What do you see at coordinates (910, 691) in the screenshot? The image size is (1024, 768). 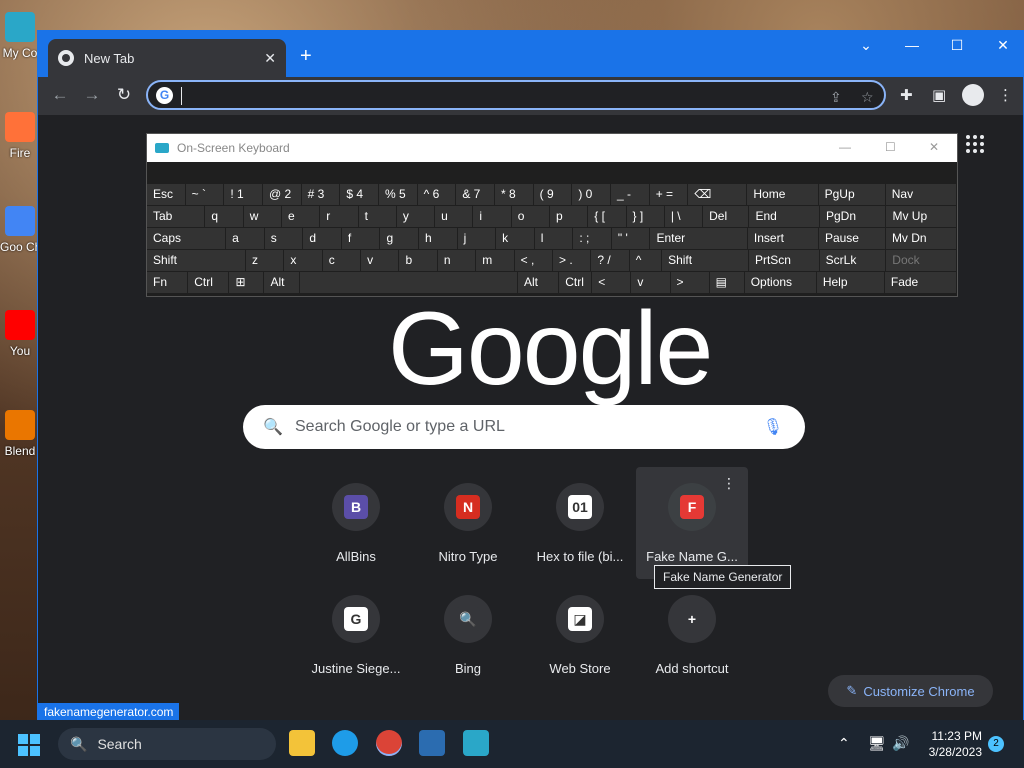 I see `customize-chrome-button: ✎ Customize Chrome` at bounding box center [910, 691].